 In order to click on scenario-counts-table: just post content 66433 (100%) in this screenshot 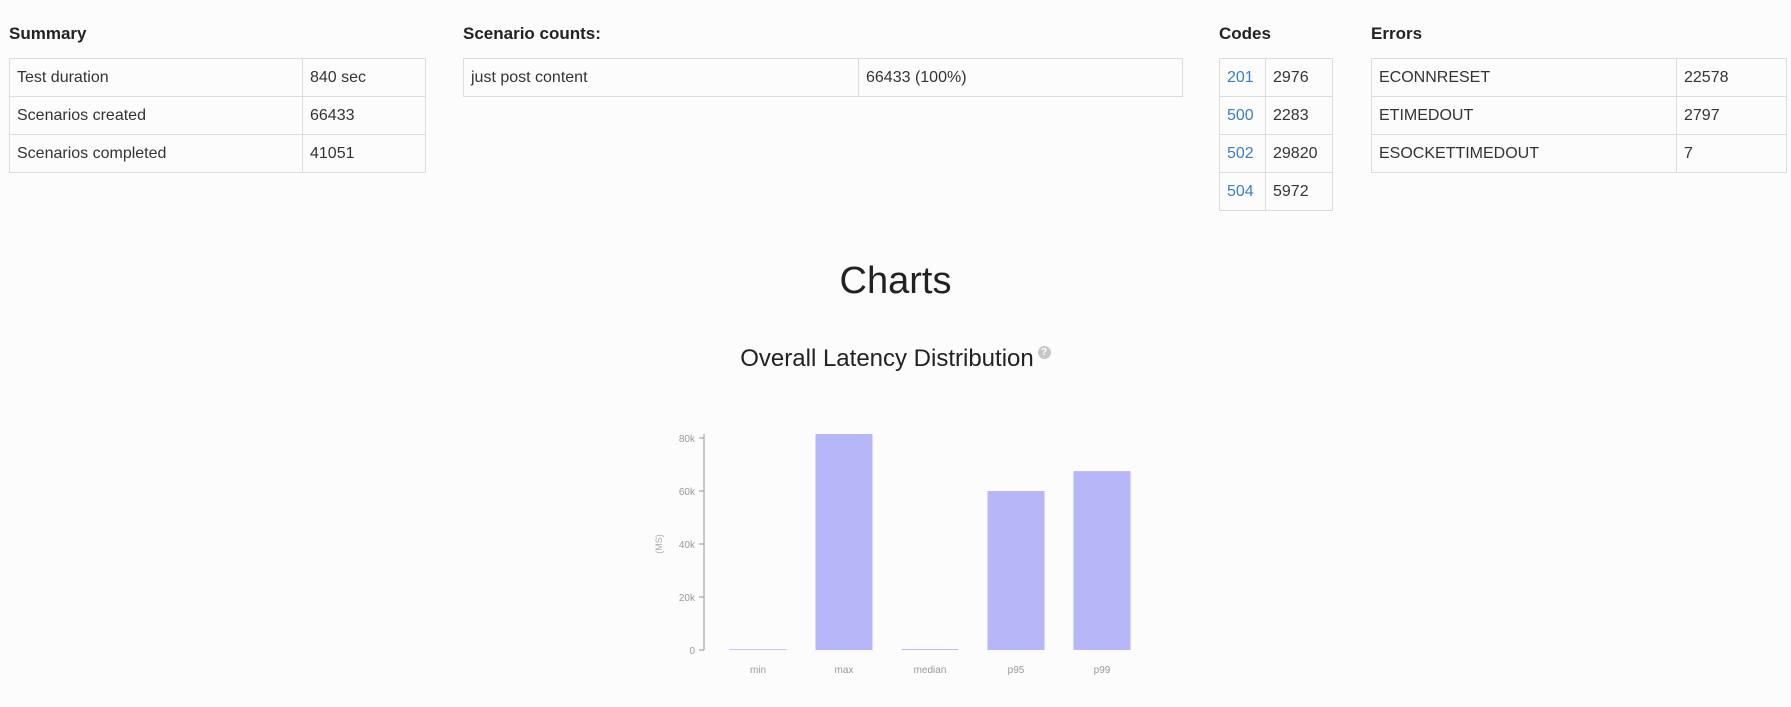, I will do `click(823, 77)`.